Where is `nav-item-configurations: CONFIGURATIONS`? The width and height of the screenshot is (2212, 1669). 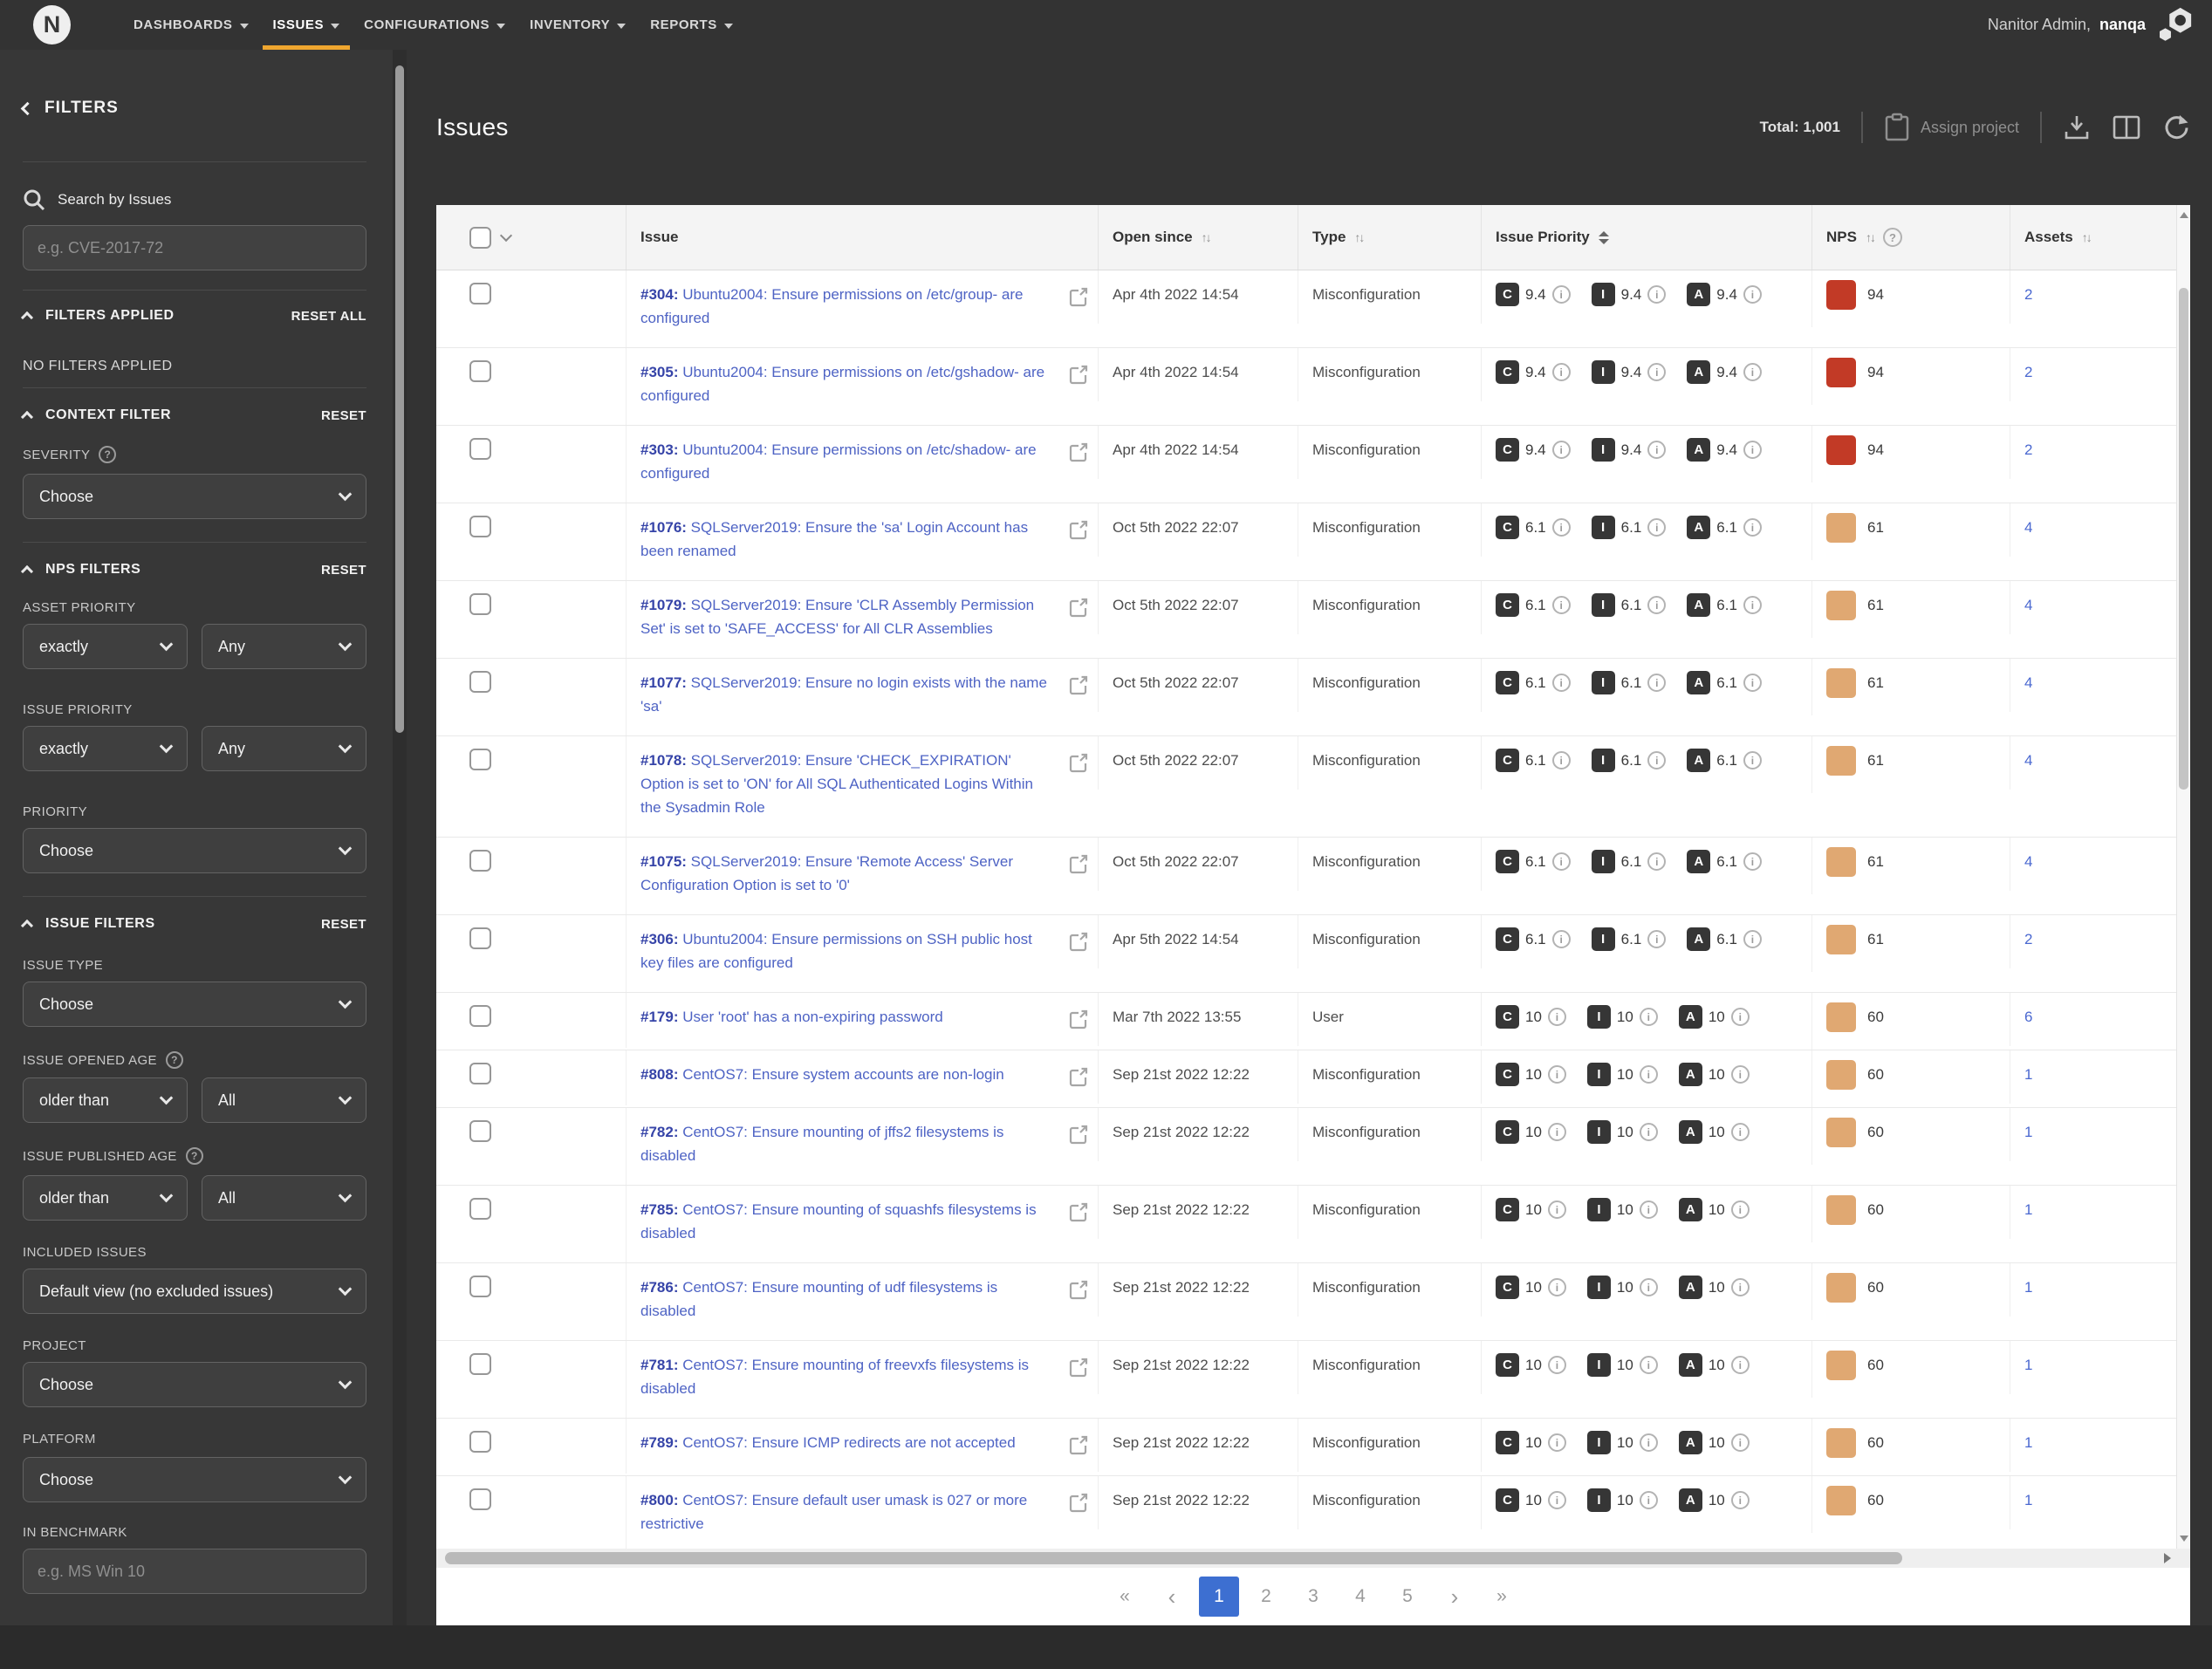
nav-item-configurations: CONFIGURATIONS is located at coordinates (434, 25).